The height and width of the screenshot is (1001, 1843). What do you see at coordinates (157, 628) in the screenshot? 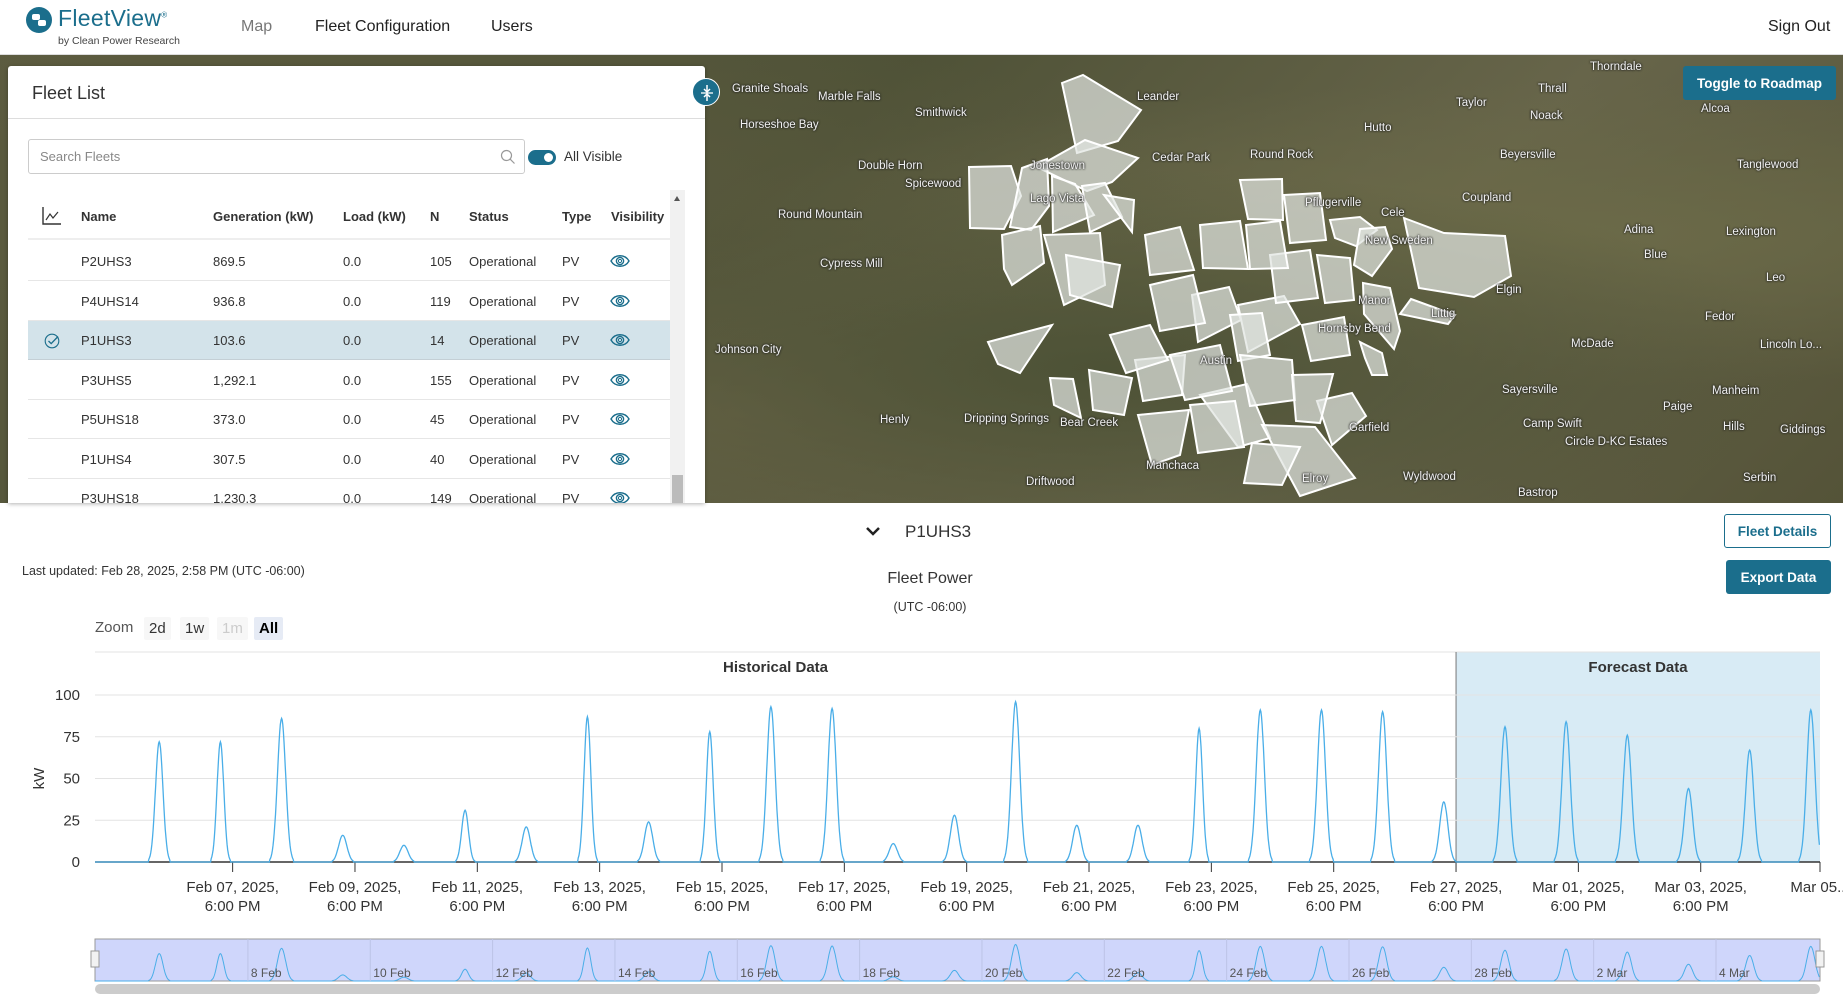
I see `zoom-2d-button: 2d` at bounding box center [157, 628].